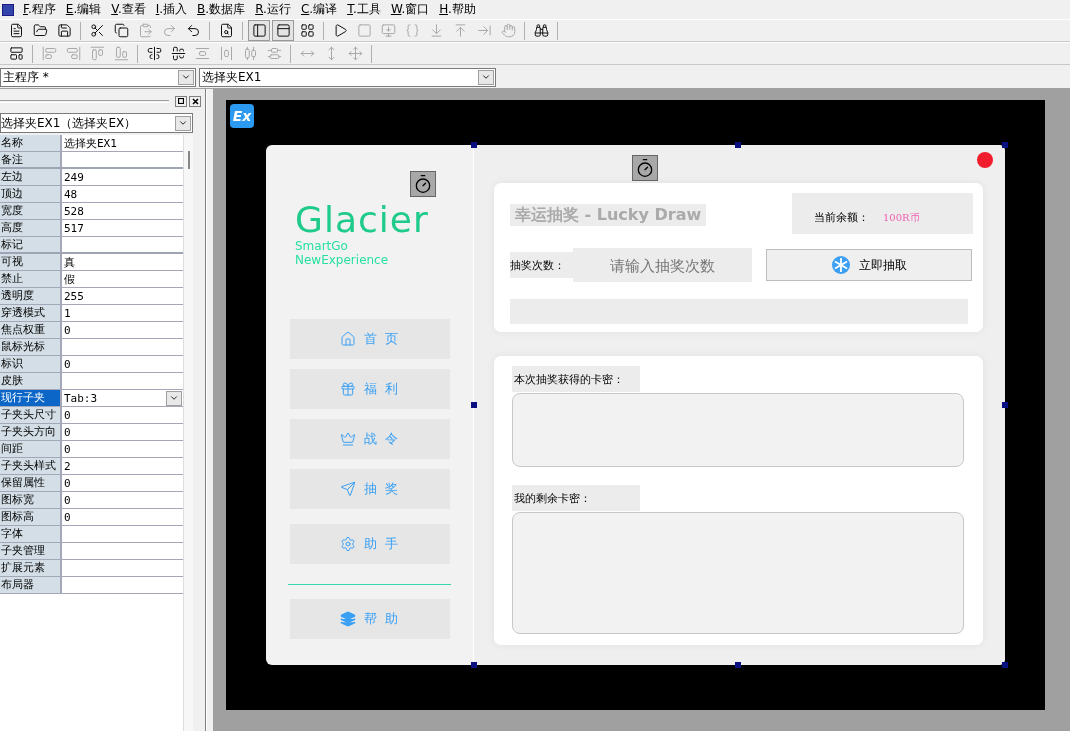 The width and height of the screenshot is (1070, 731). What do you see at coordinates (31, 279) in the screenshot?
I see `property-name: 禁止` at bounding box center [31, 279].